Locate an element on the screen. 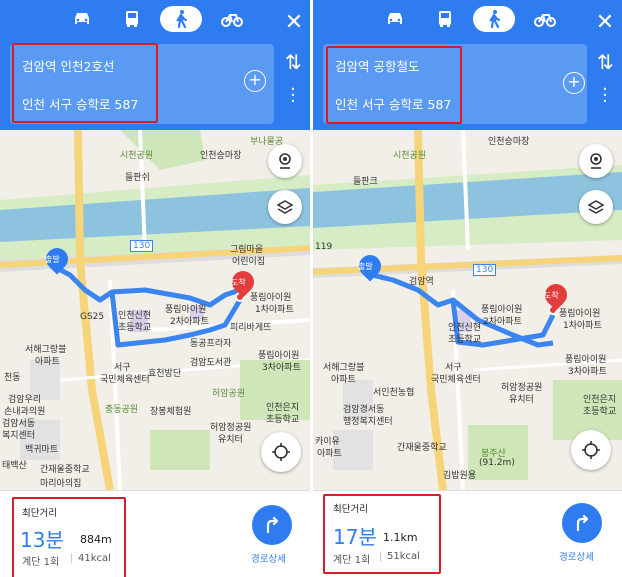  map-label: 119 is located at coordinates (324, 247).